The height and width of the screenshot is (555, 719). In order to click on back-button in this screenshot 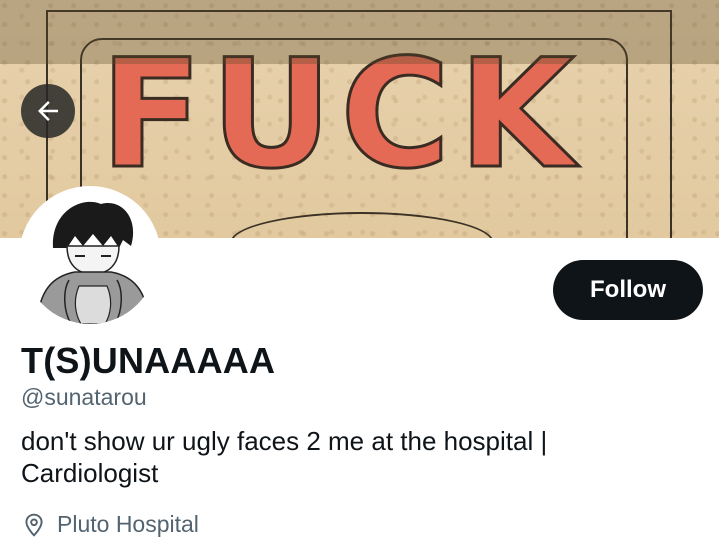, I will do `click(48, 111)`.